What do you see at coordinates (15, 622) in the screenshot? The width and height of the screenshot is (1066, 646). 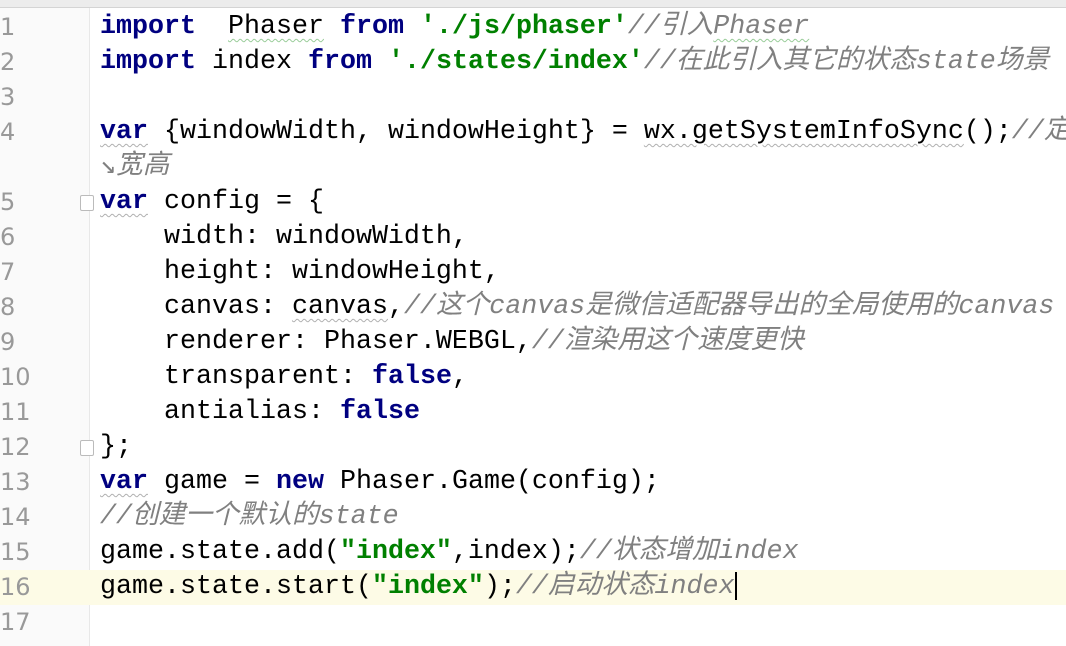 I see `line-number: 17` at bounding box center [15, 622].